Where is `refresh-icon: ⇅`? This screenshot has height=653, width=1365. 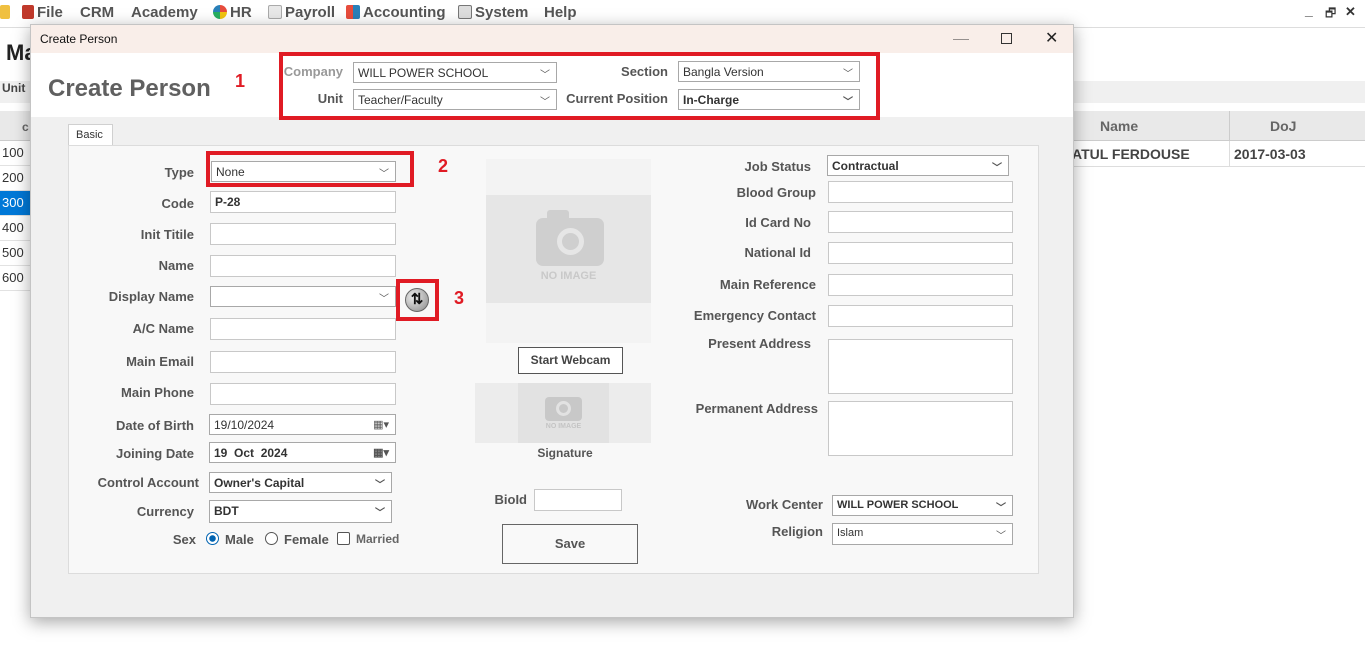
refresh-icon: ⇅ is located at coordinates (417, 299).